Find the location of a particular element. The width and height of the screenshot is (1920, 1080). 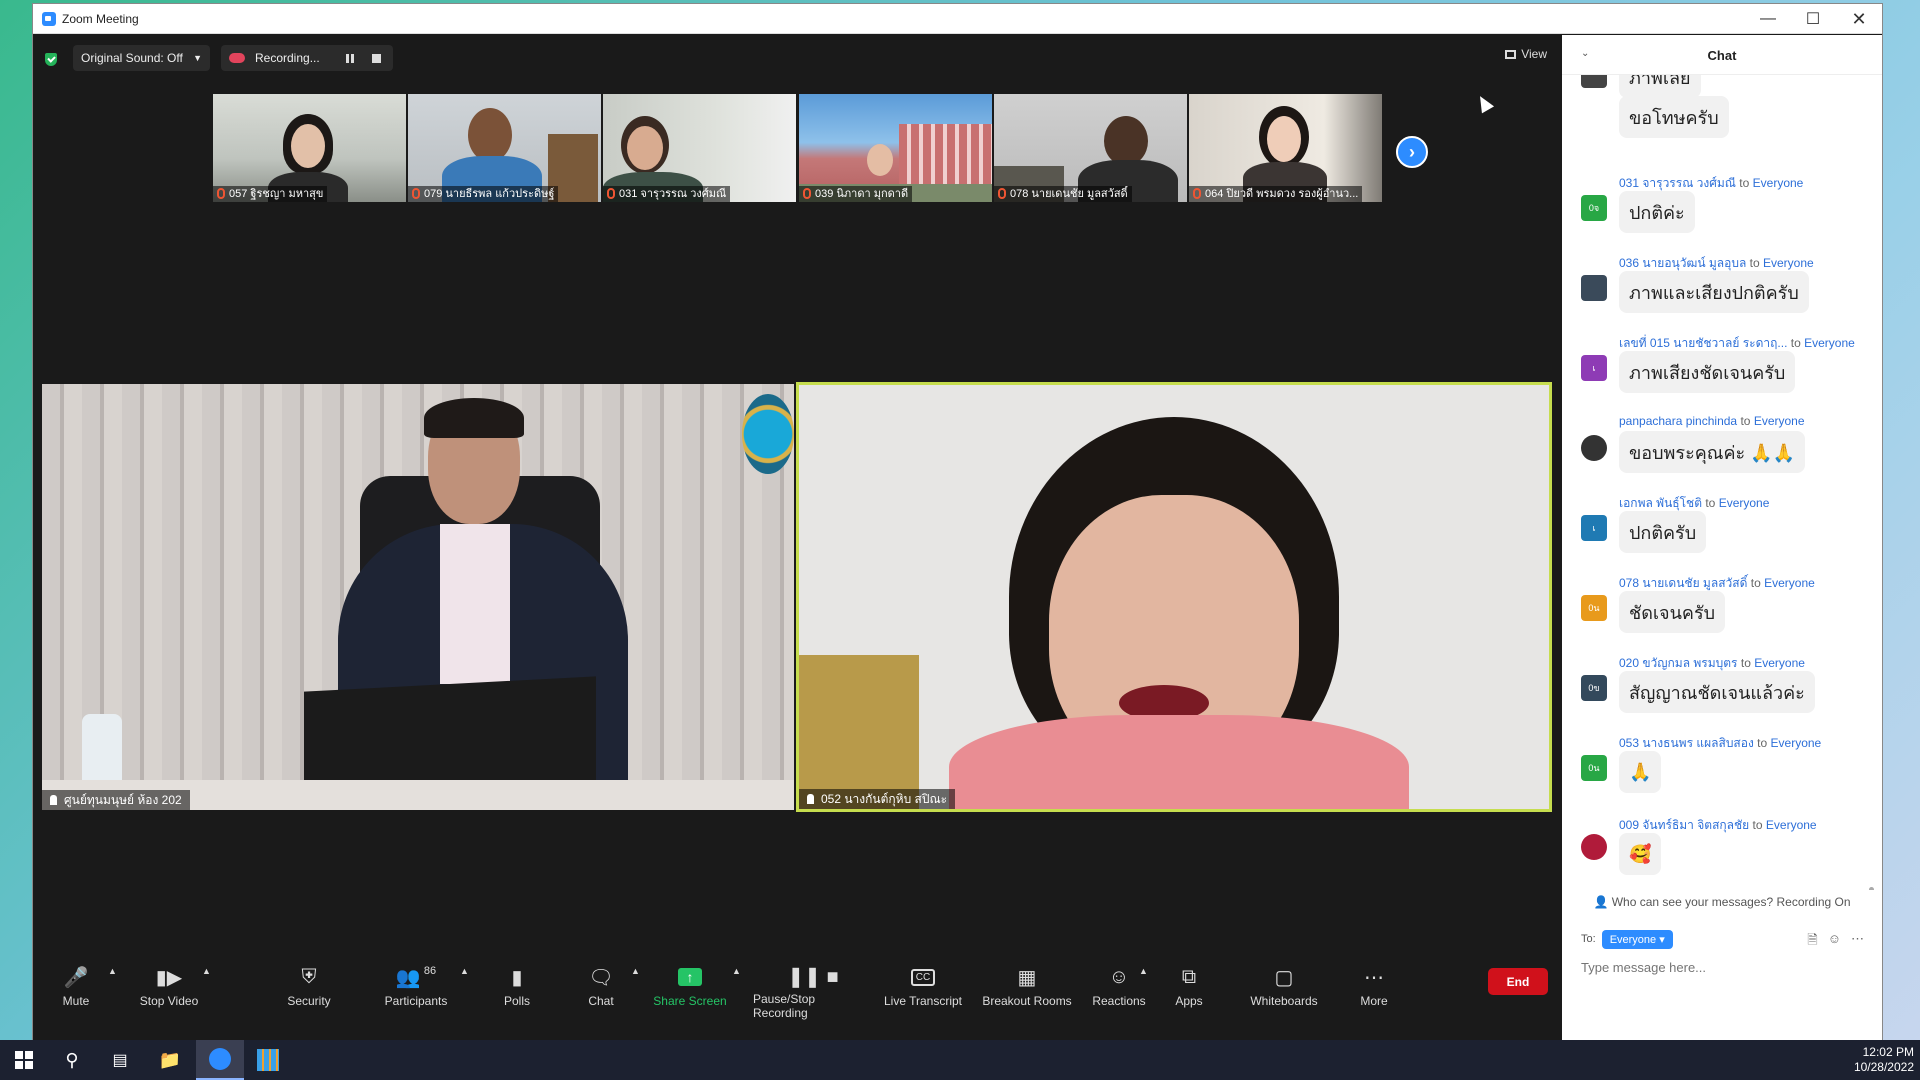

participant-thumbnail: 079 นายธีรพล แก้วประดิษฐ์ is located at coordinates (504, 148).